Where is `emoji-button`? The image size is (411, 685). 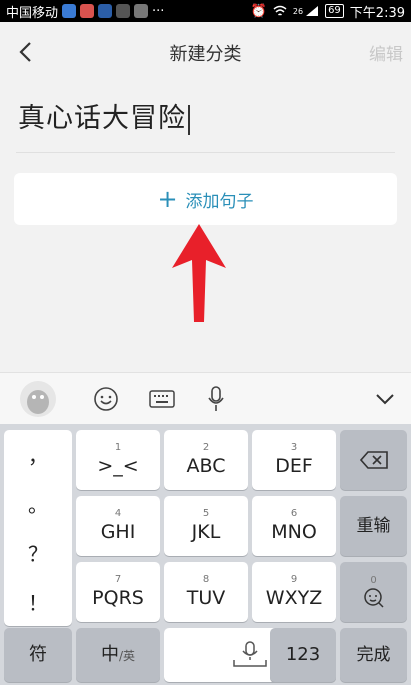 emoji-button is located at coordinates (106, 399).